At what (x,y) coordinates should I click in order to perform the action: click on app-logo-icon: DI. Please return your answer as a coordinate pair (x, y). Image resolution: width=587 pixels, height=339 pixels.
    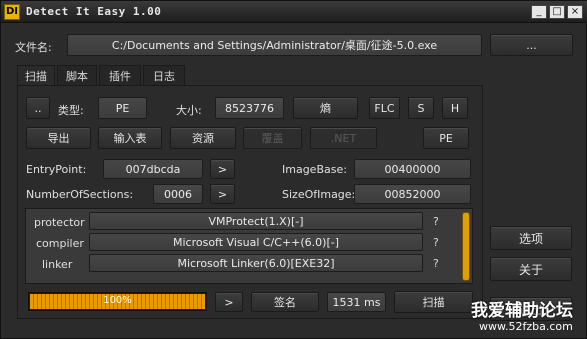
    Looking at the image, I should click on (12, 12).